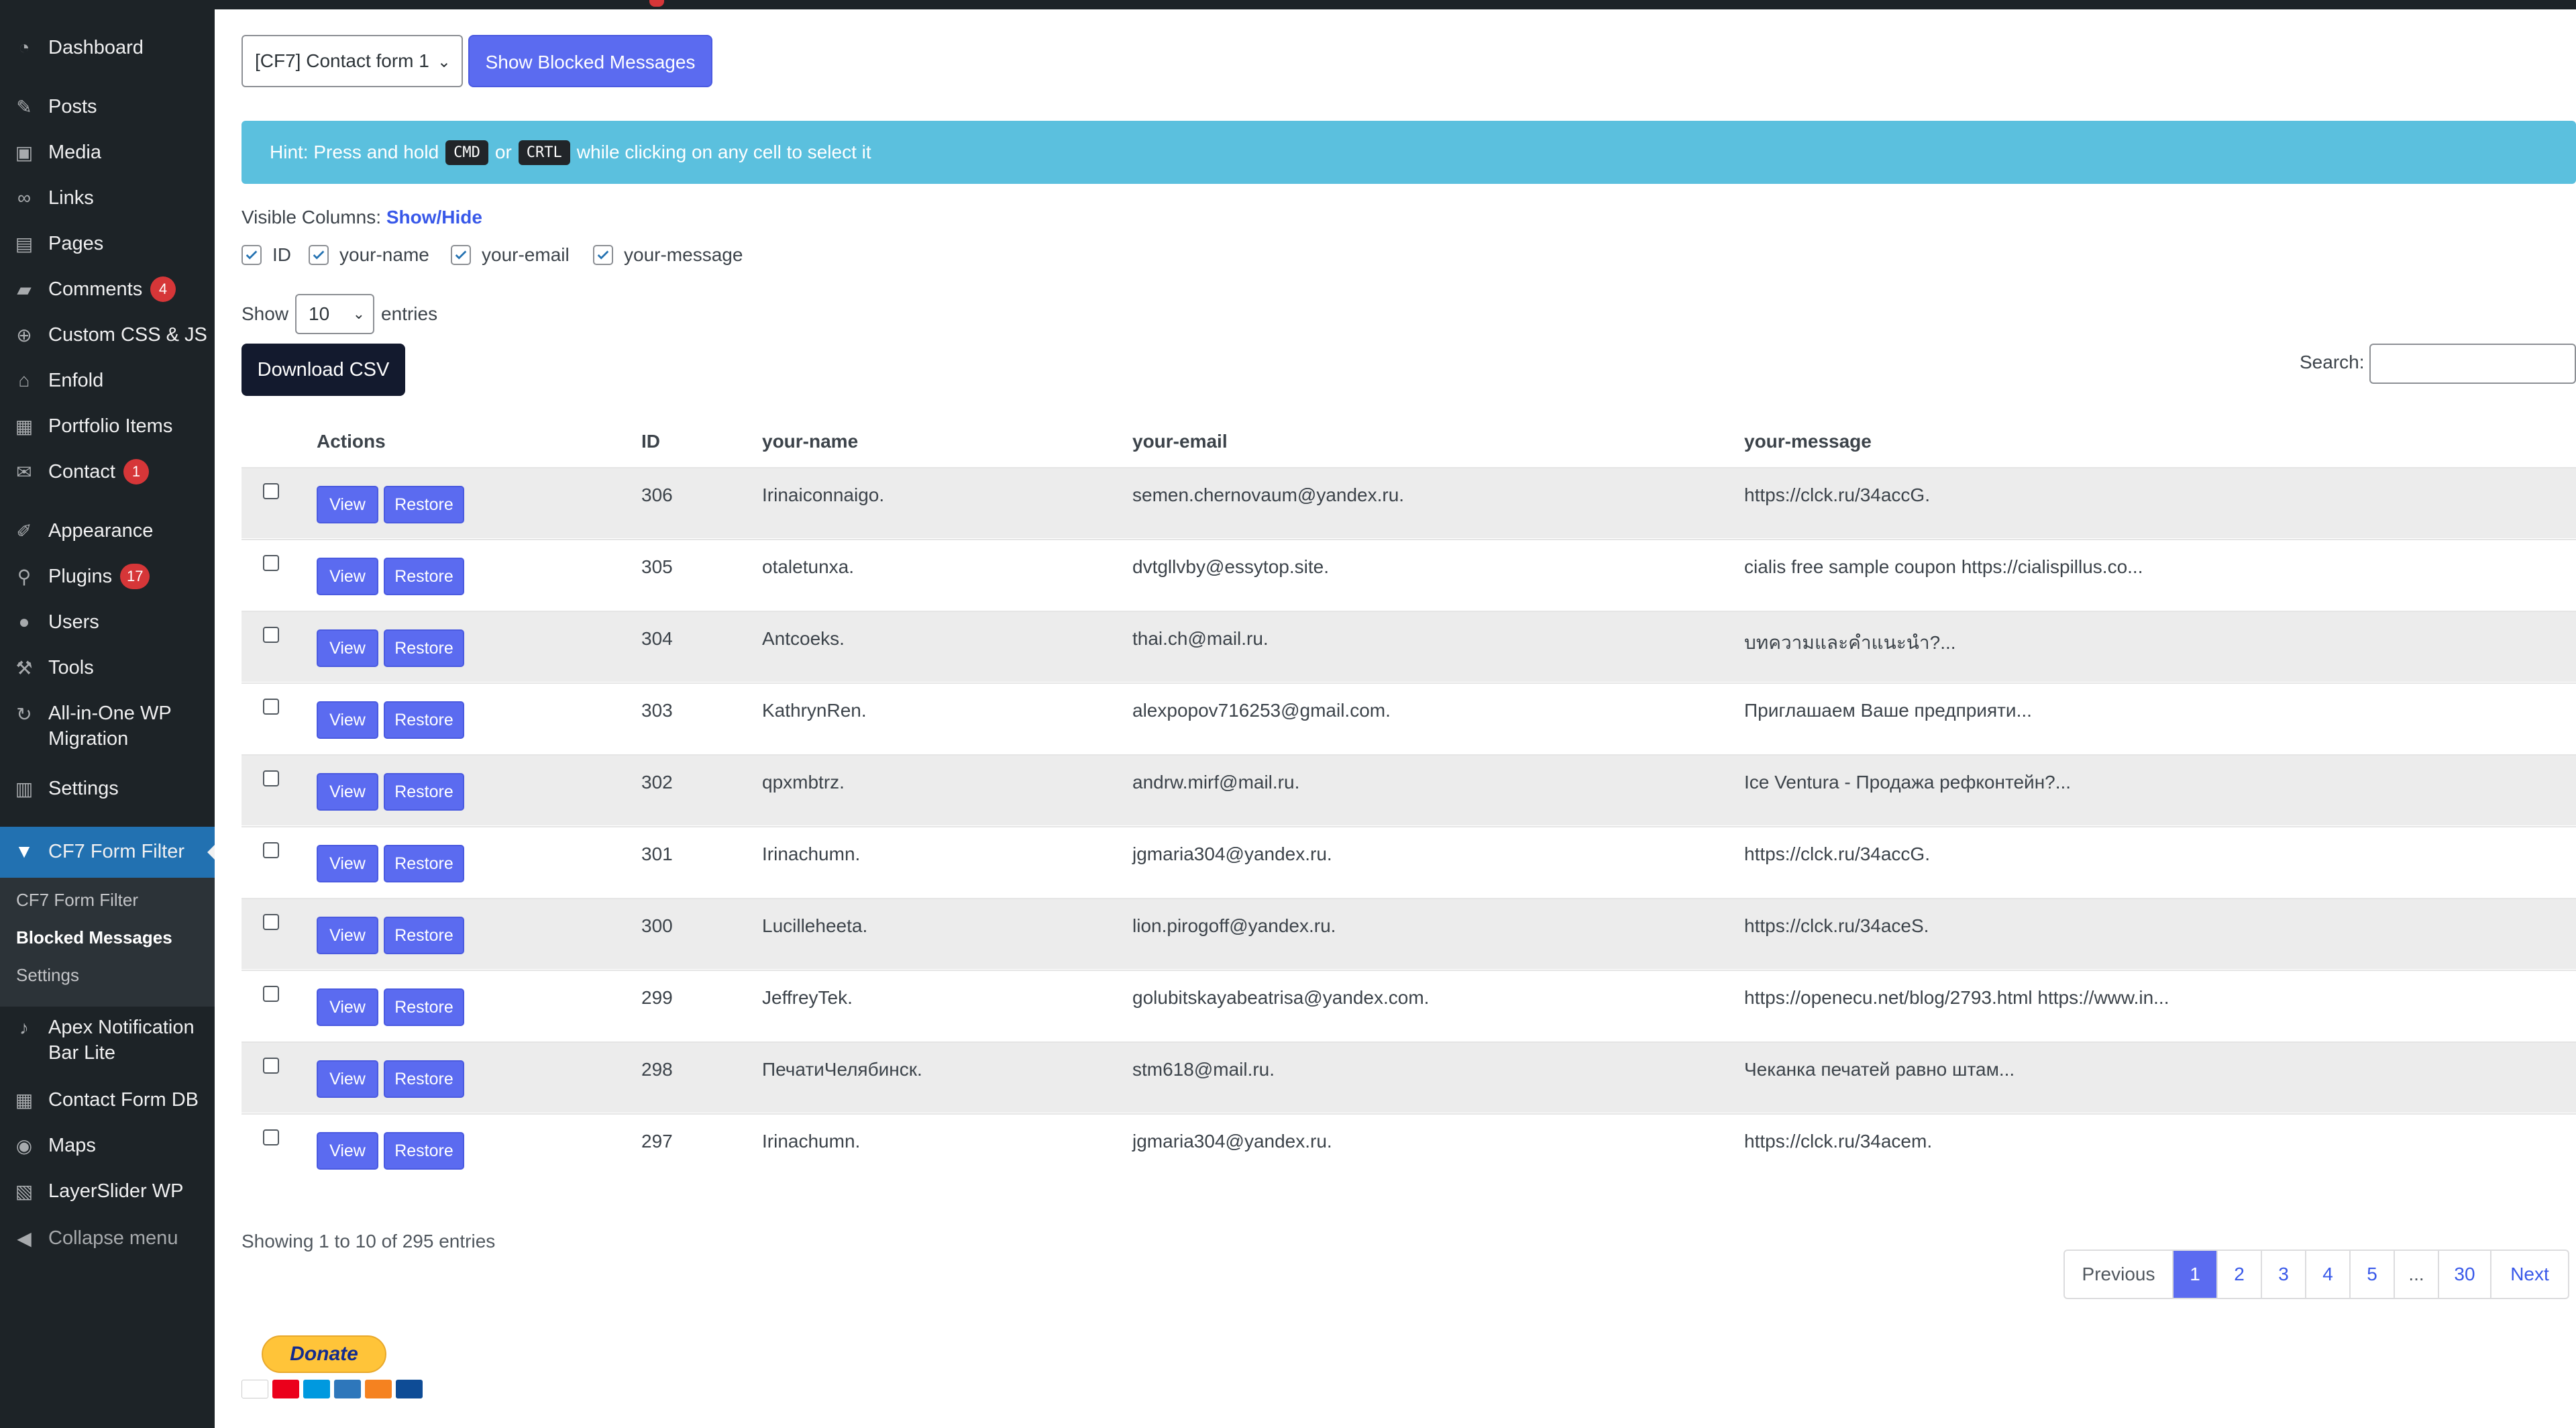 The height and width of the screenshot is (1428, 2576). I want to click on sidebar-item-custom-css-js: ⊕ Custom CSS & JS, so click(107, 335).